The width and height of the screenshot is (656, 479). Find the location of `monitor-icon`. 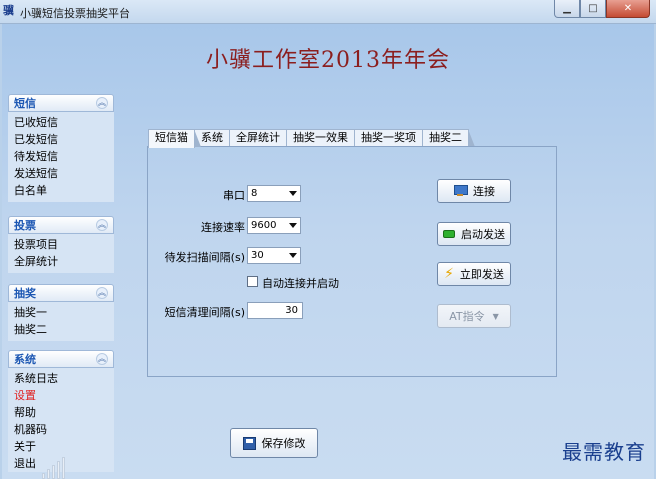

monitor-icon is located at coordinates (460, 191).